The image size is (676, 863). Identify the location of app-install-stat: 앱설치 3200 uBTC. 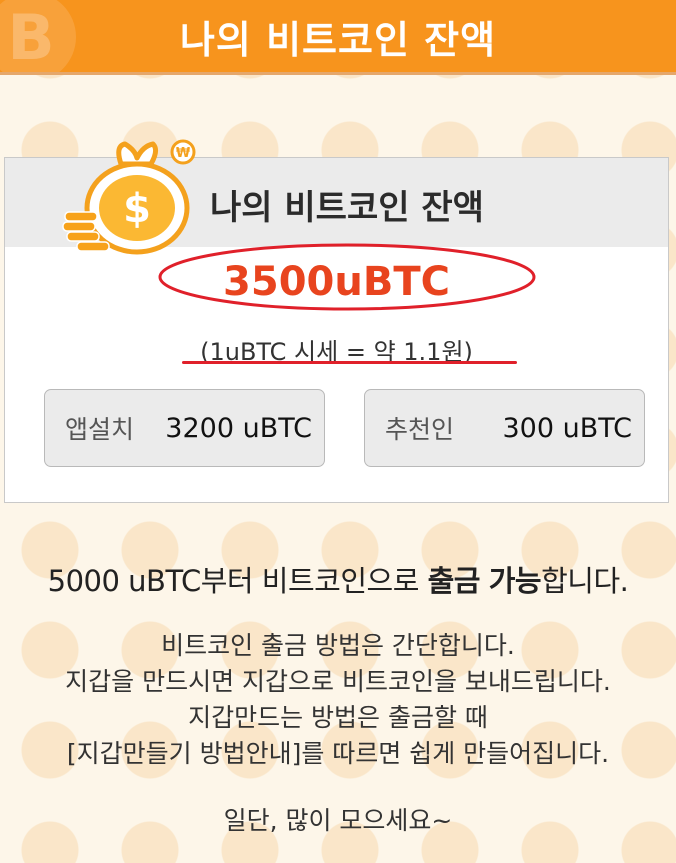
(184, 428).